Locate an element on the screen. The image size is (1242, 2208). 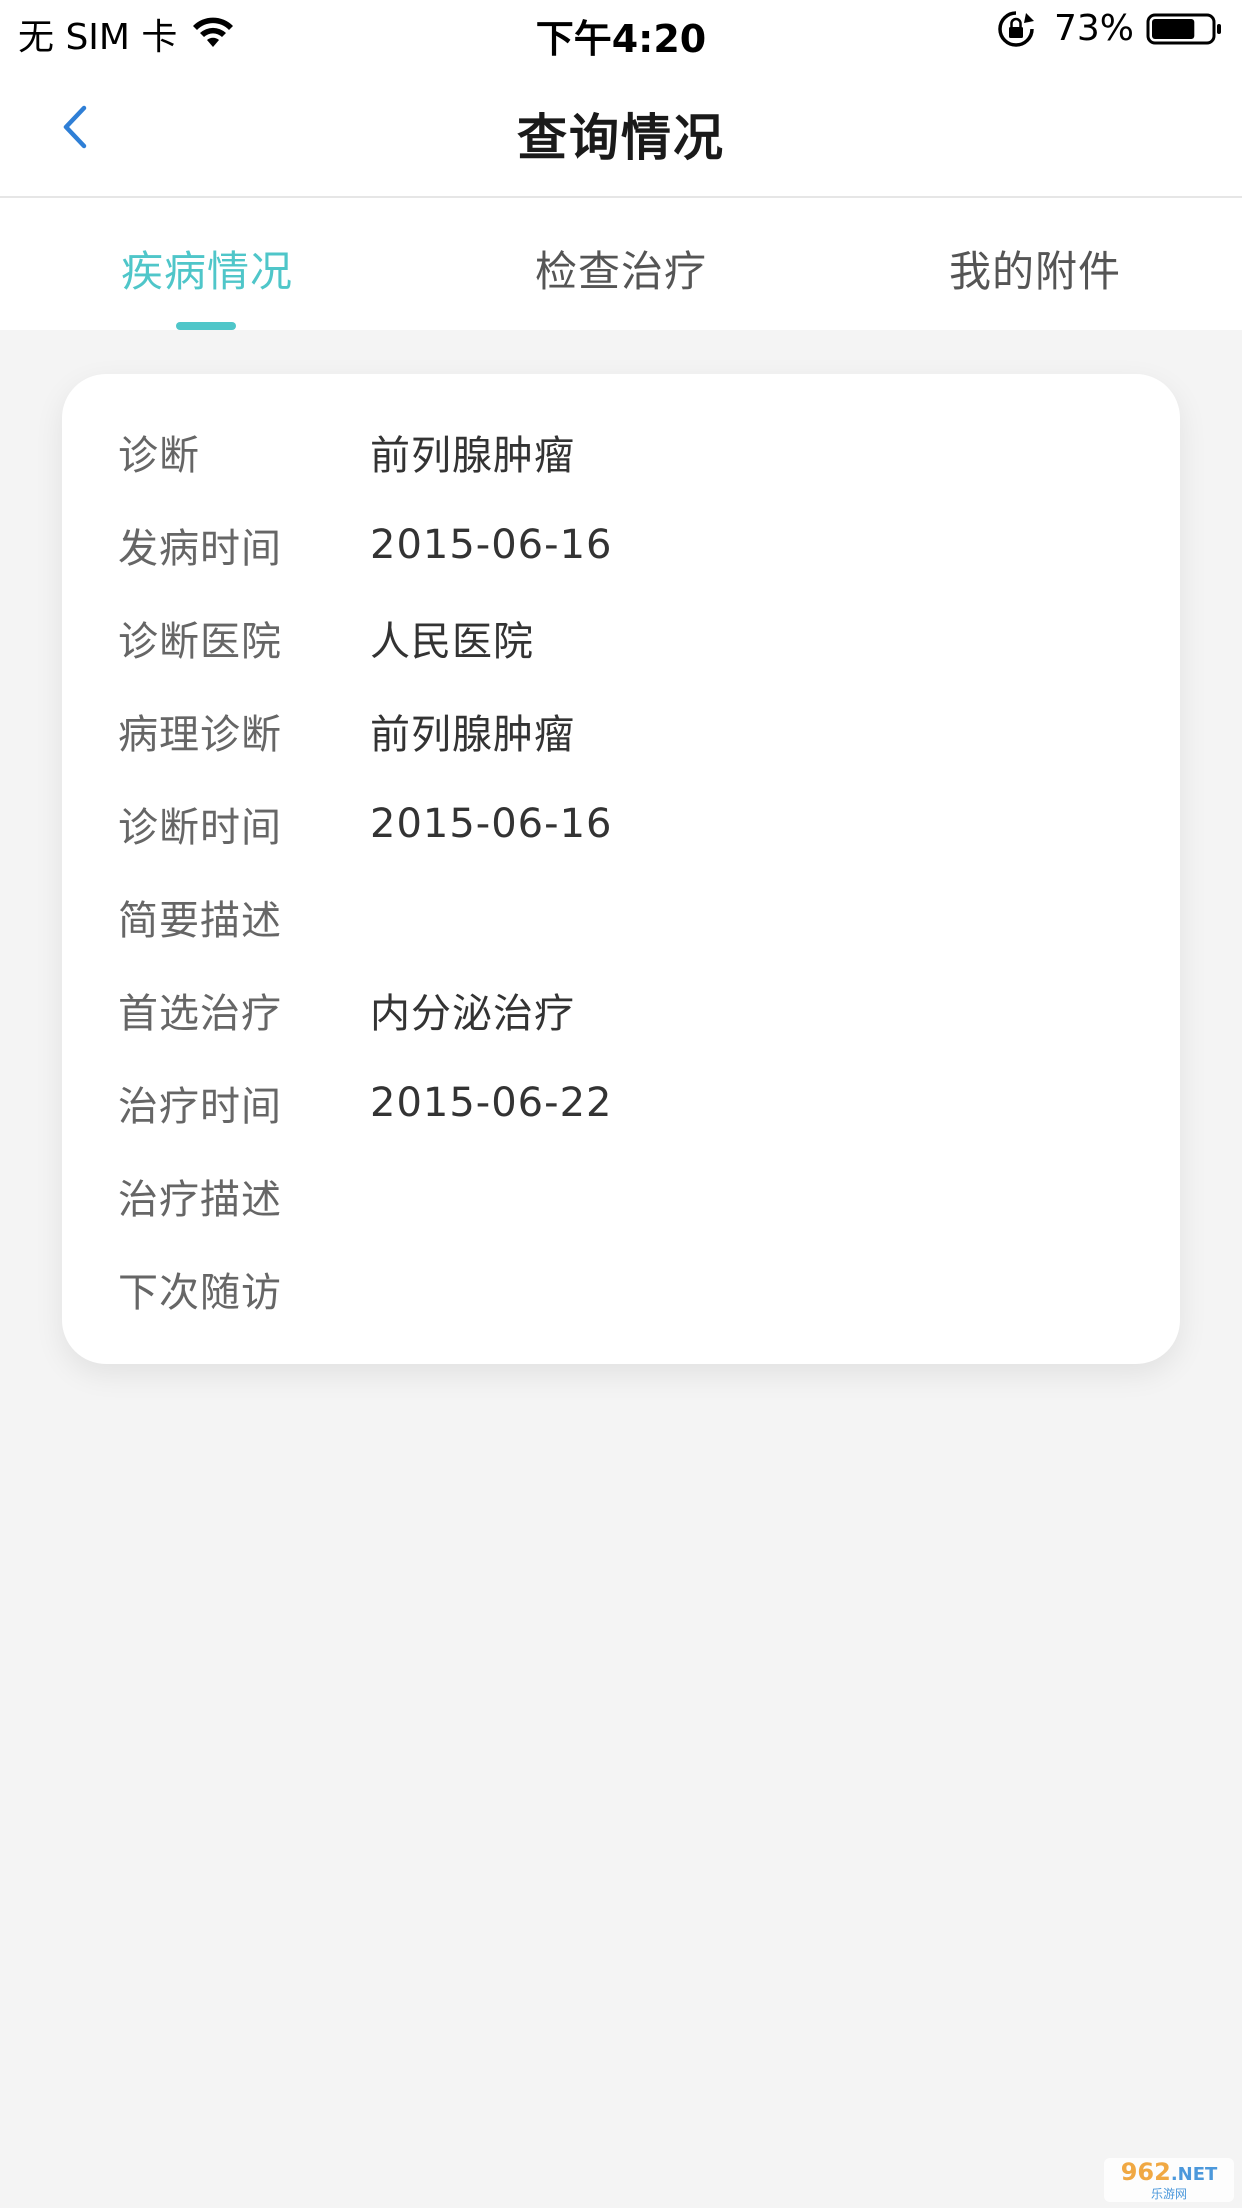
lock-rotation-icon is located at coordinates (1016, 28).